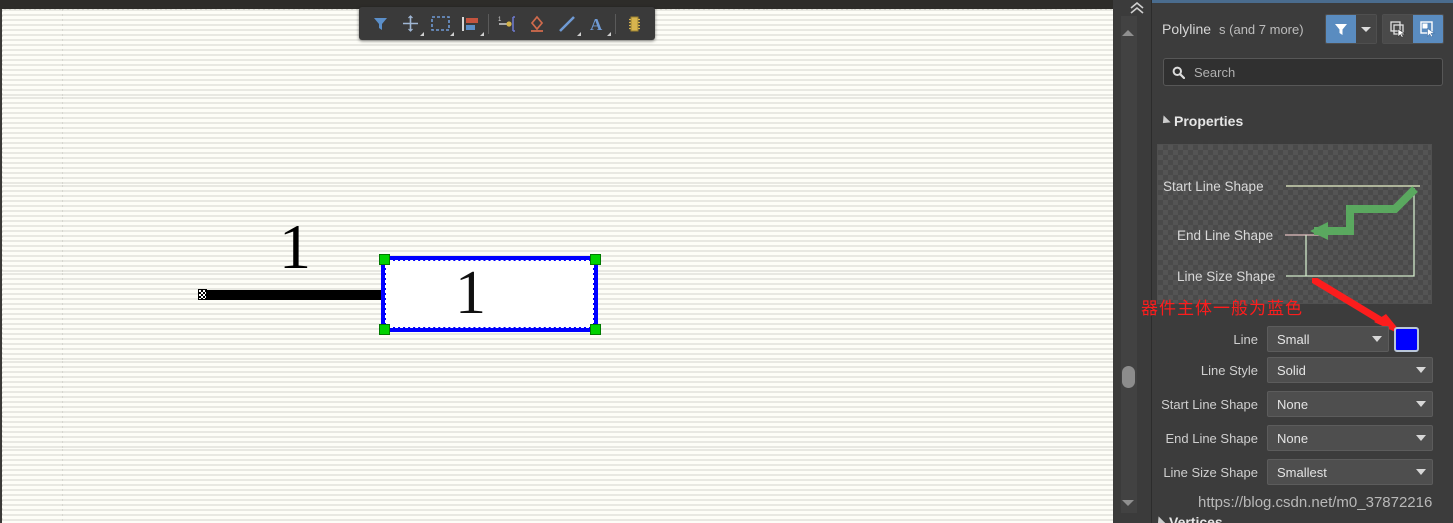 The image size is (1453, 523). I want to click on text-icon: A, so click(596, 24).